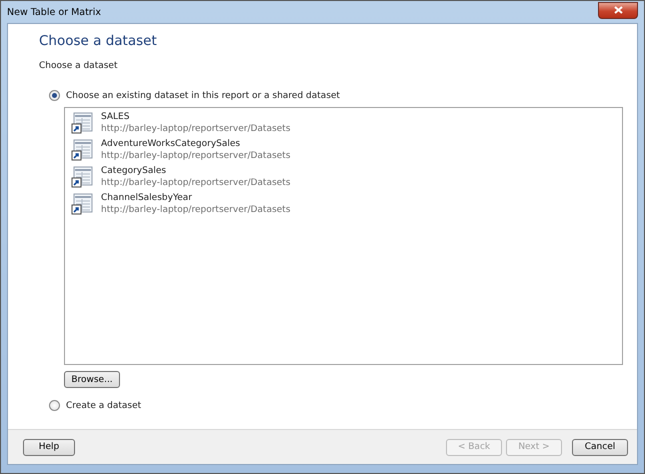  Describe the element at coordinates (78, 66) in the screenshot. I see `section-label: Choose a dataset` at that location.